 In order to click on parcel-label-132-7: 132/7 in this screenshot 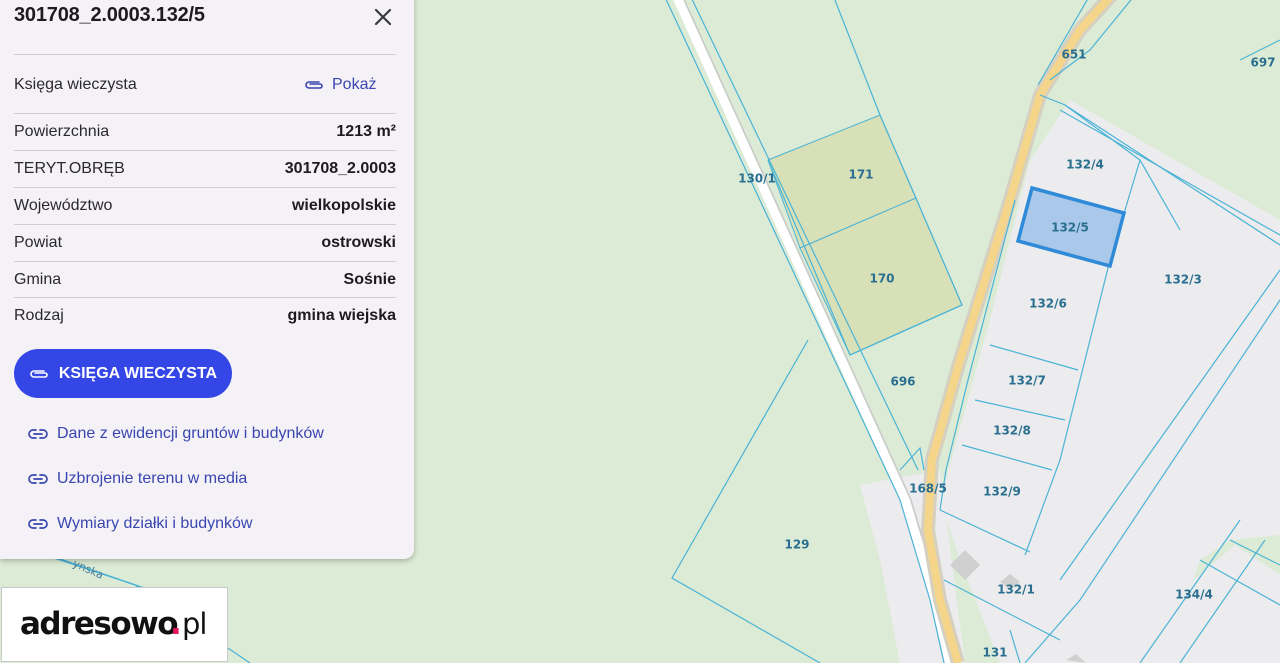, I will do `click(1027, 381)`.